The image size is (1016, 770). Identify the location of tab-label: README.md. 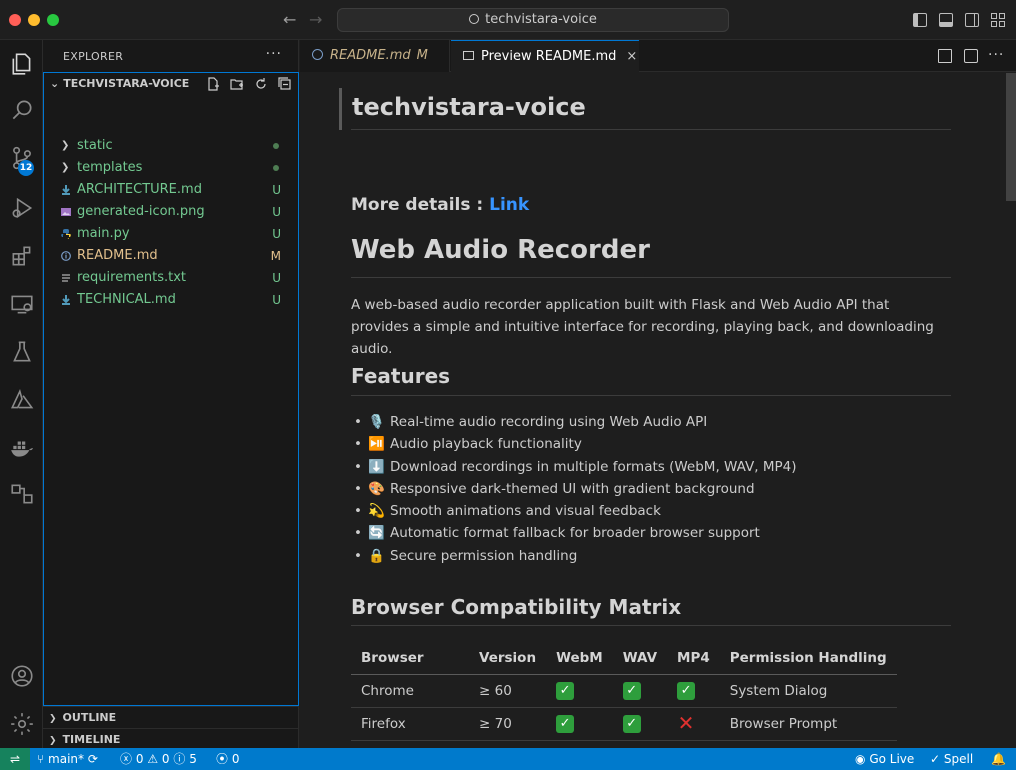
(370, 55).